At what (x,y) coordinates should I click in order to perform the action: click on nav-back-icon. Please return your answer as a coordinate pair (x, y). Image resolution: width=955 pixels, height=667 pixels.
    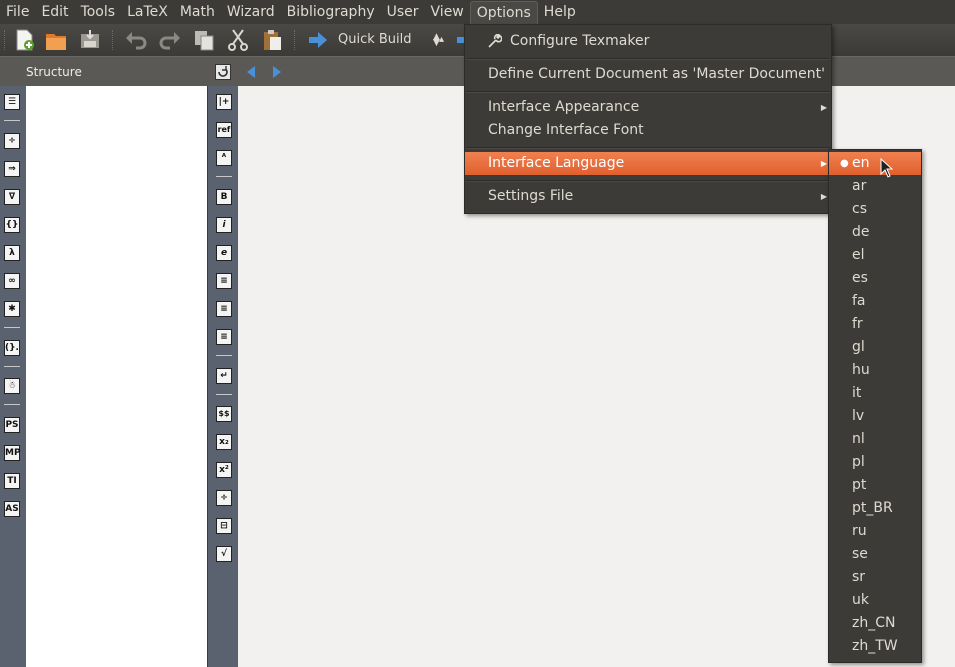
    Looking at the image, I should click on (251, 72).